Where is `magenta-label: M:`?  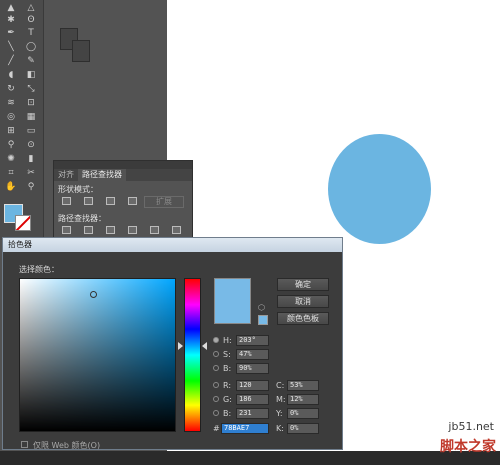 magenta-label: M: is located at coordinates (281, 399).